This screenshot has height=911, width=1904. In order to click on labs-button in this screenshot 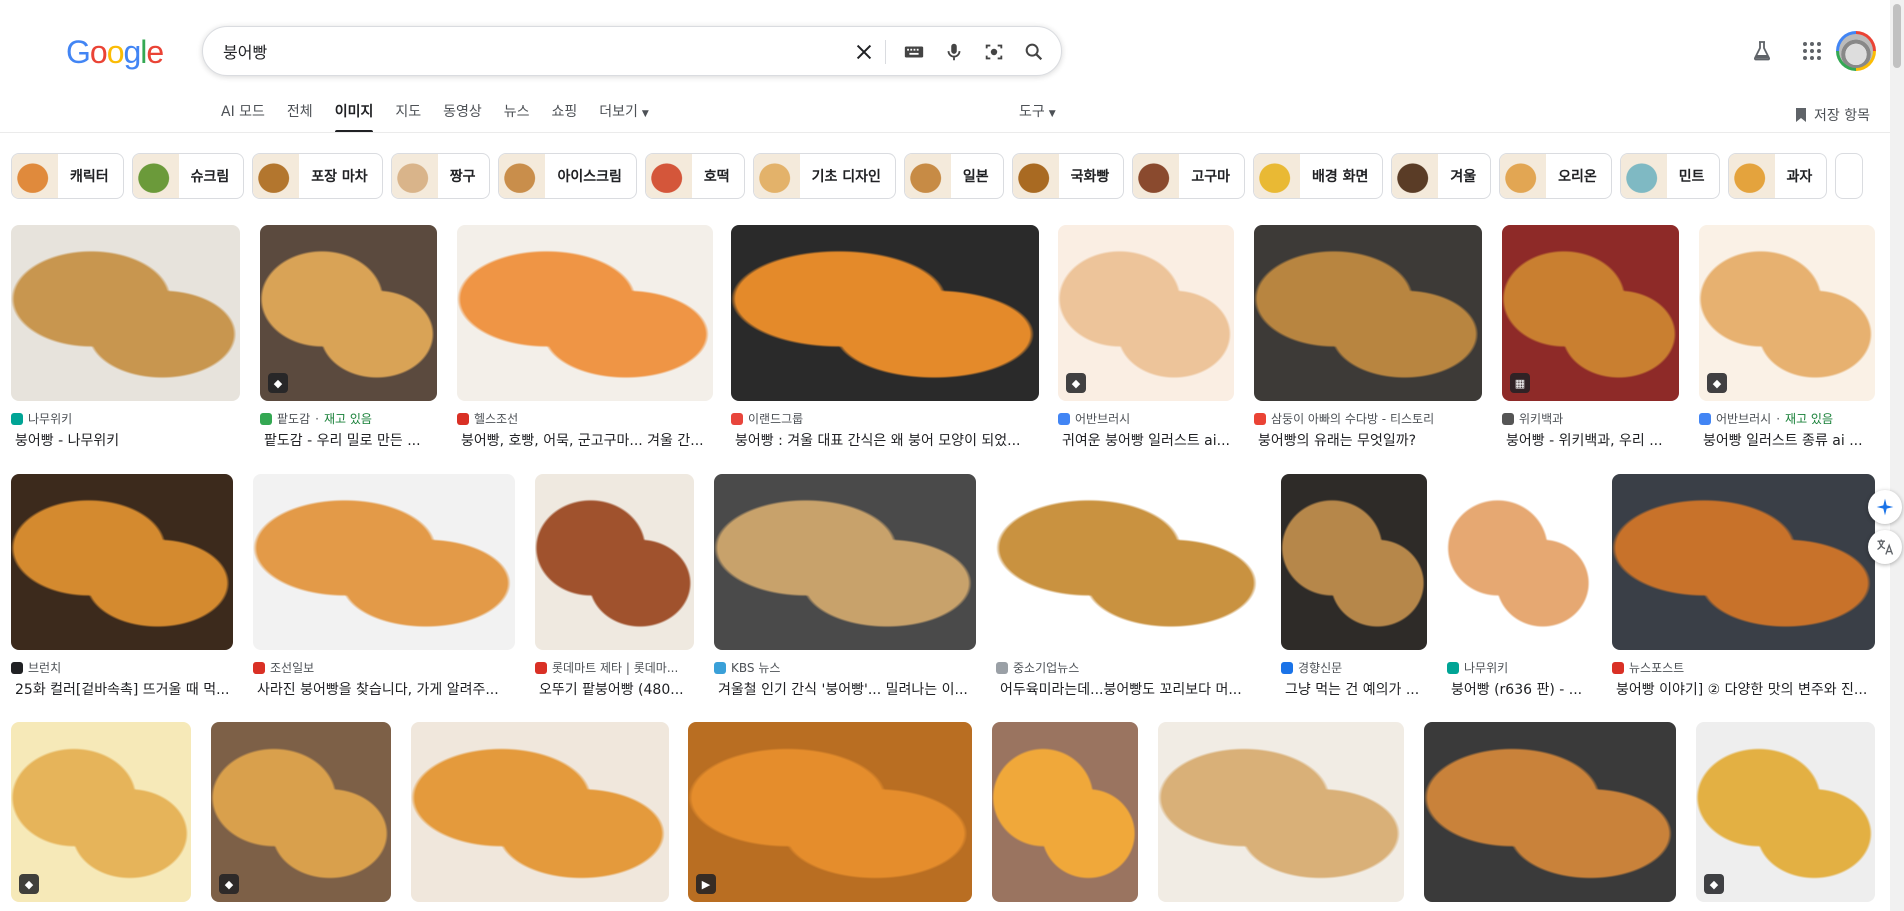, I will do `click(1762, 51)`.